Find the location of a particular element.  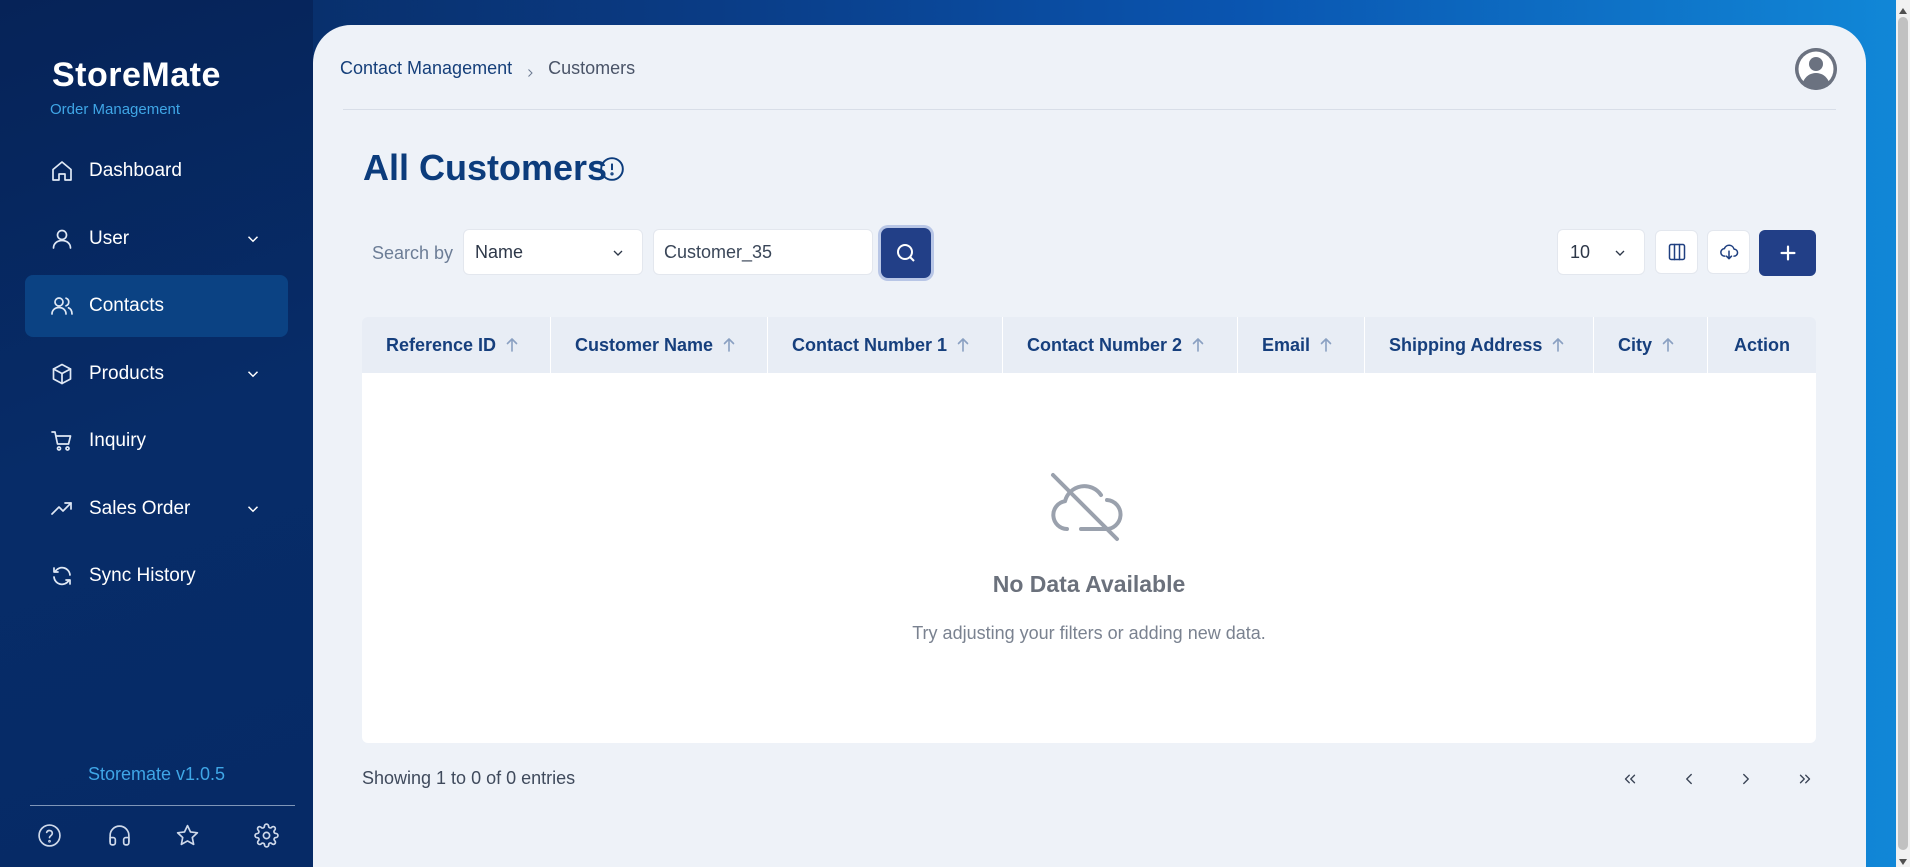

info-icon is located at coordinates (612, 169).